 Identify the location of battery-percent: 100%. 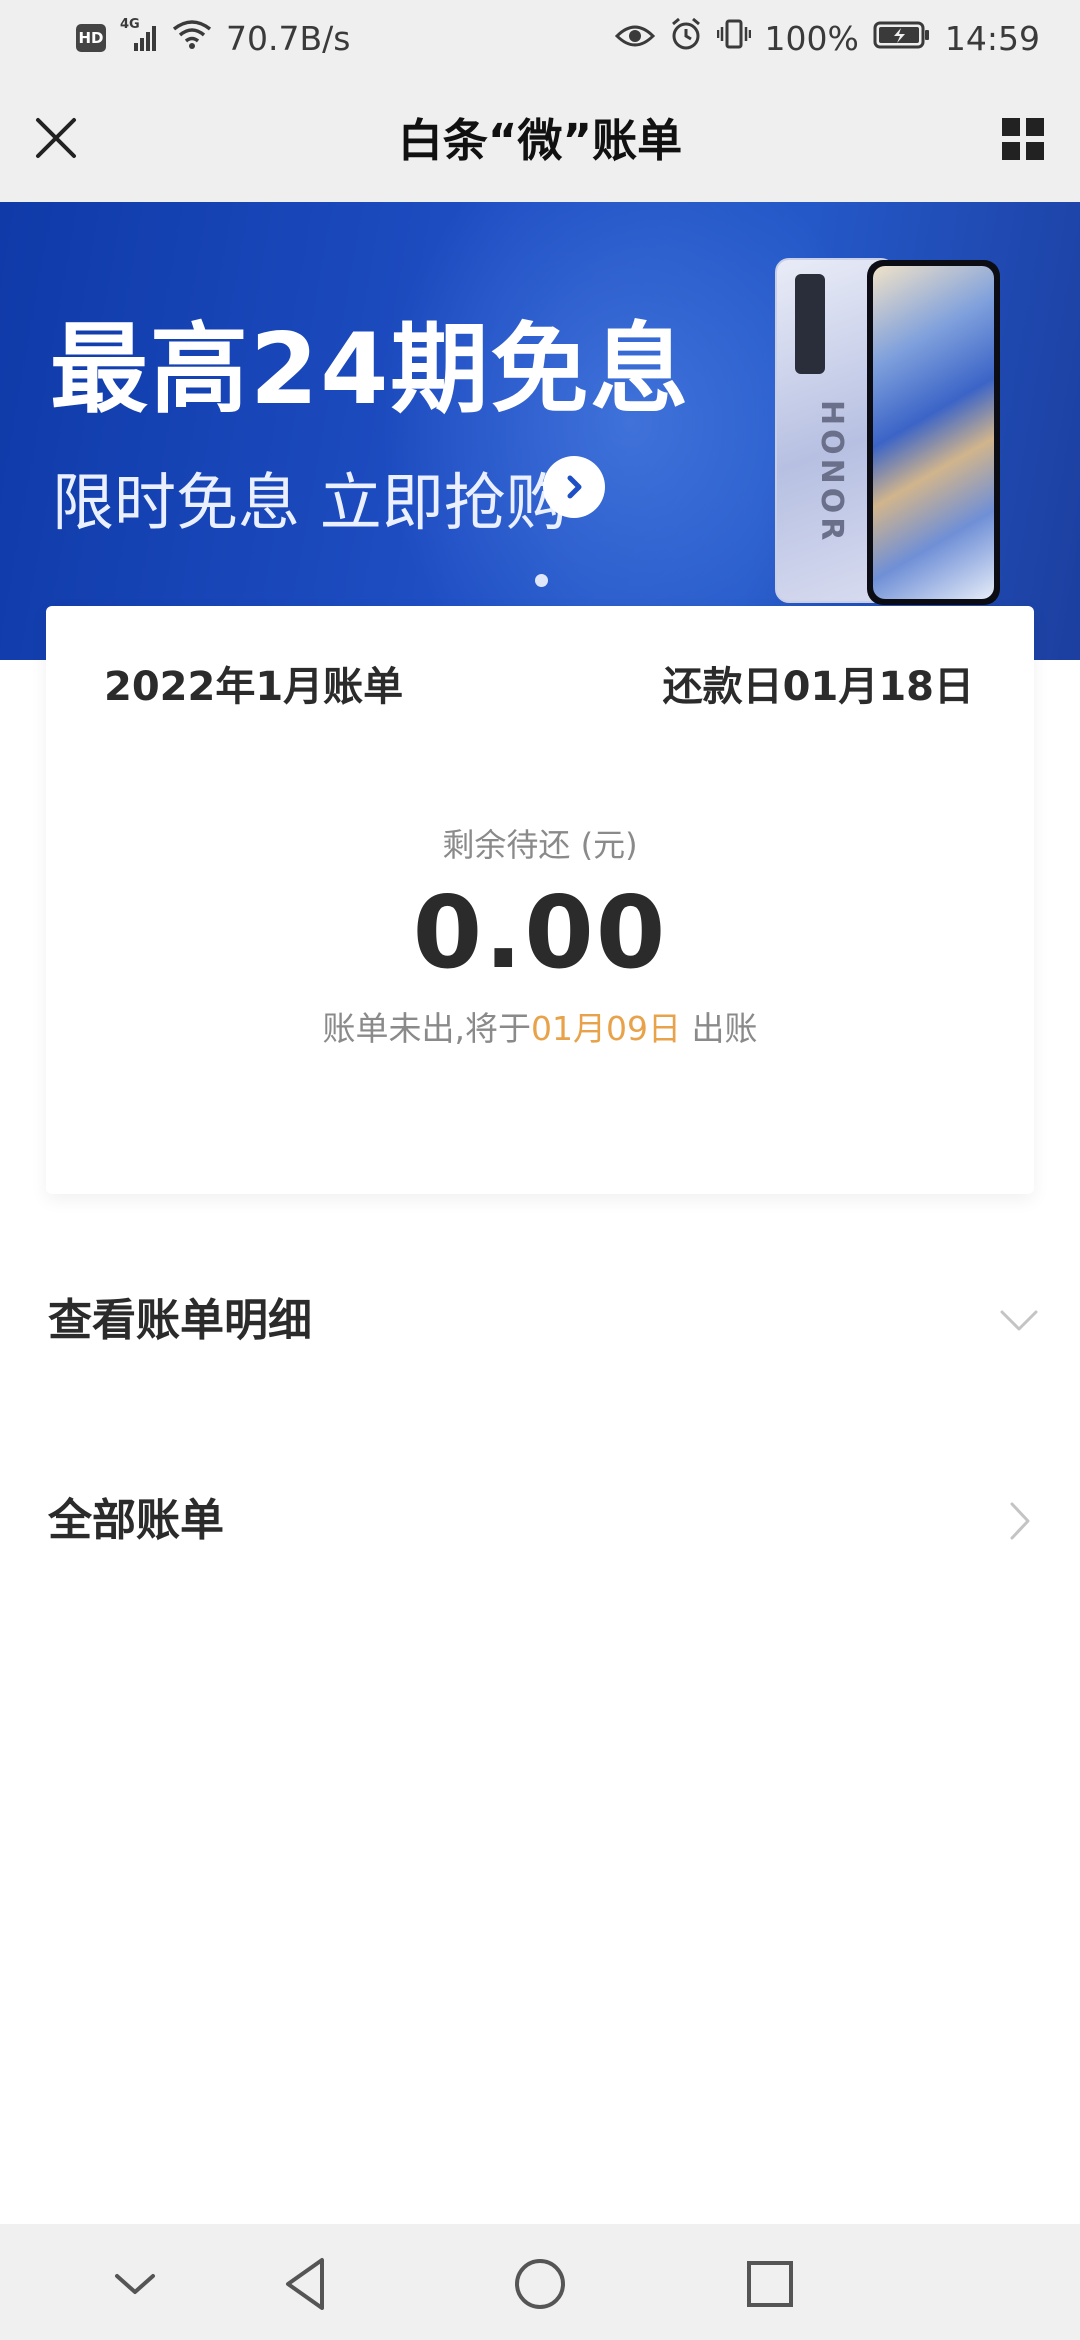
(811, 38).